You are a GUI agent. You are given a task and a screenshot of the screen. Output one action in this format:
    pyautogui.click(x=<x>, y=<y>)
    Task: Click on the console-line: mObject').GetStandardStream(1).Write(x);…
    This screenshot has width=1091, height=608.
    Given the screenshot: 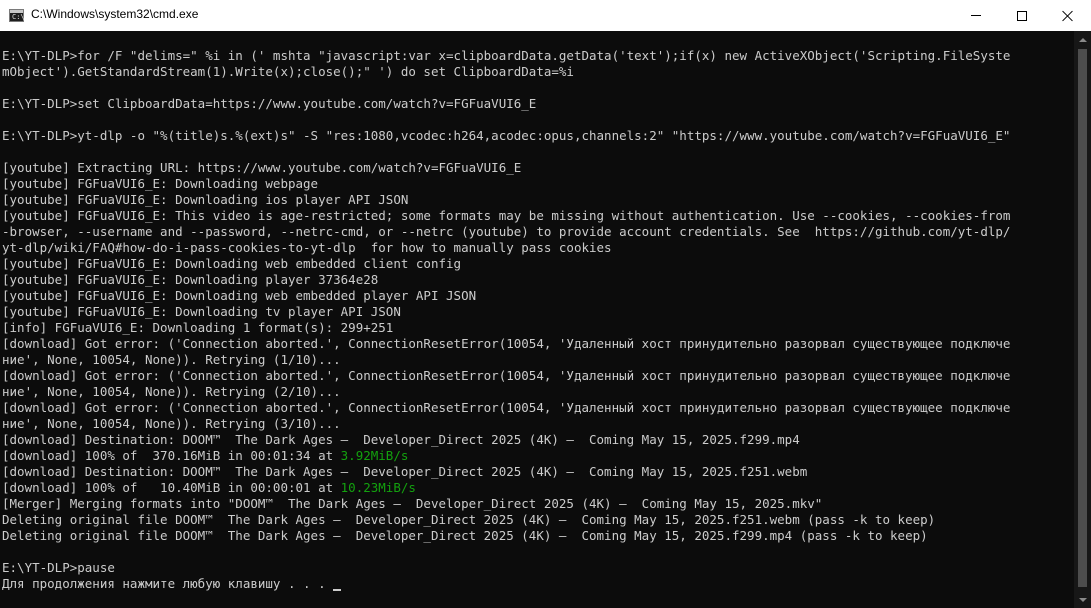 What is the action you would take?
    pyautogui.click(x=538, y=72)
    